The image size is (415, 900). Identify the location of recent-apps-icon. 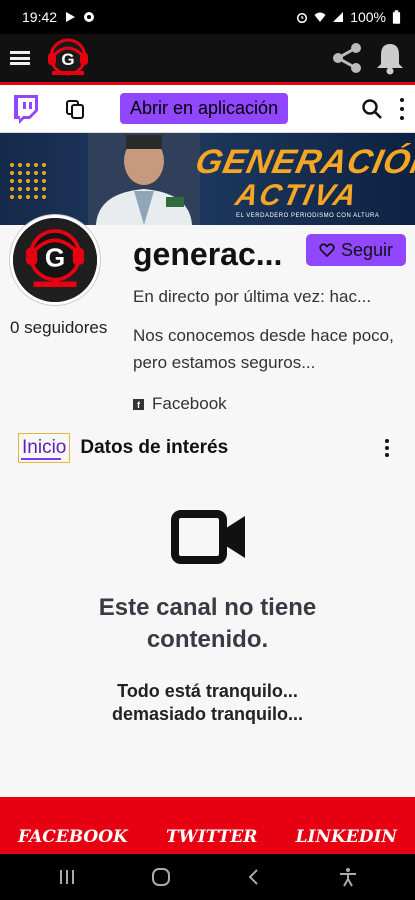
(67, 877).